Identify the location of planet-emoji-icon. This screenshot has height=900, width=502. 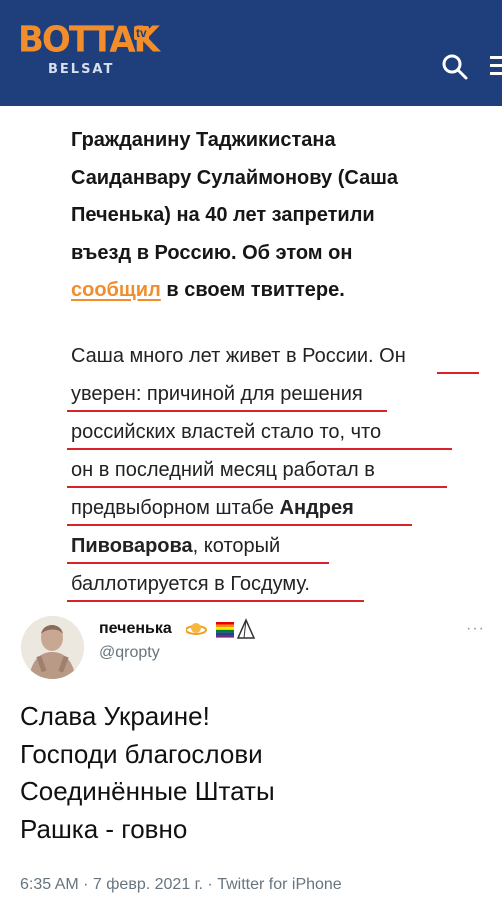
(196, 629).